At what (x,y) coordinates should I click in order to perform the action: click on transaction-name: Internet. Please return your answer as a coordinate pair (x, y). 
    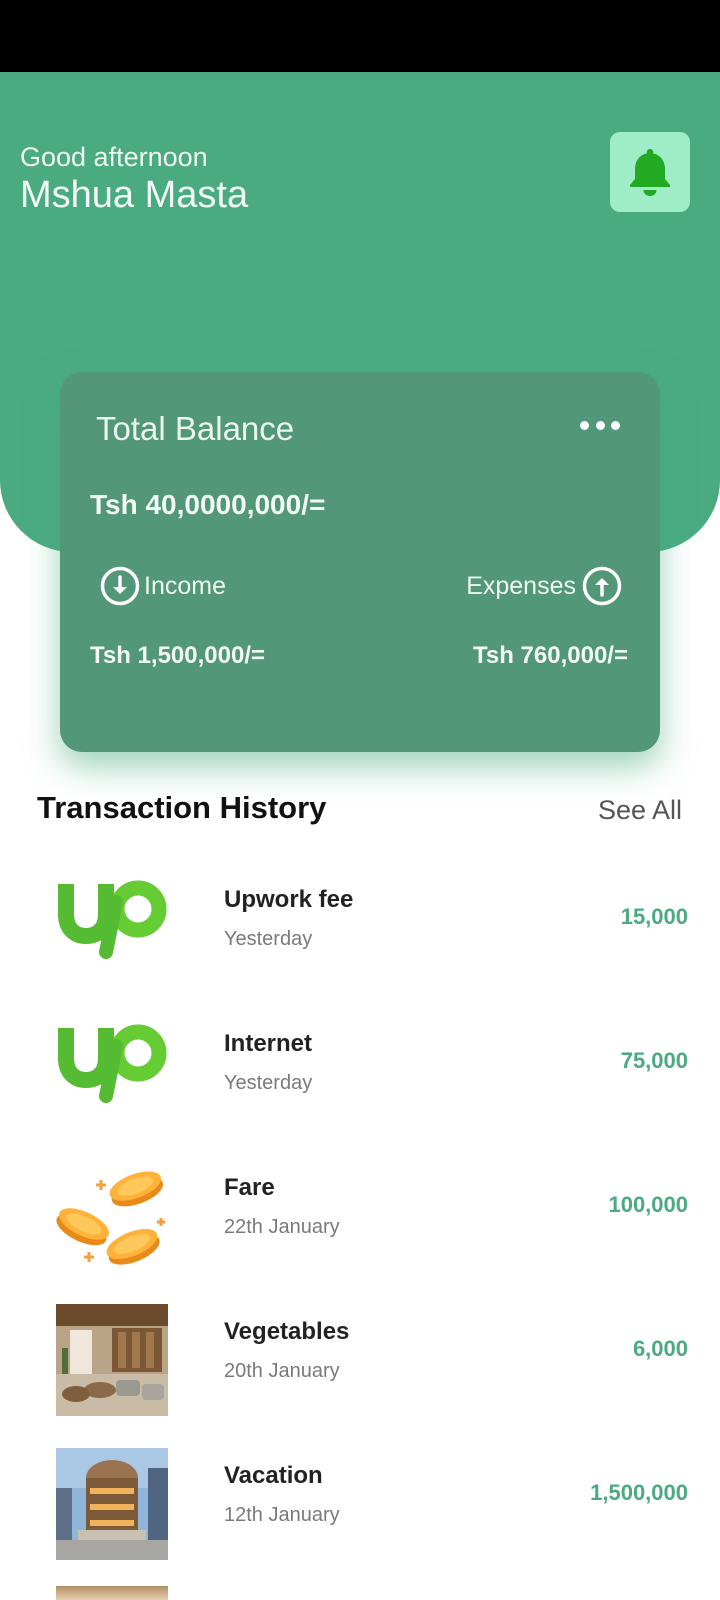
    Looking at the image, I should click on (268, 1043).